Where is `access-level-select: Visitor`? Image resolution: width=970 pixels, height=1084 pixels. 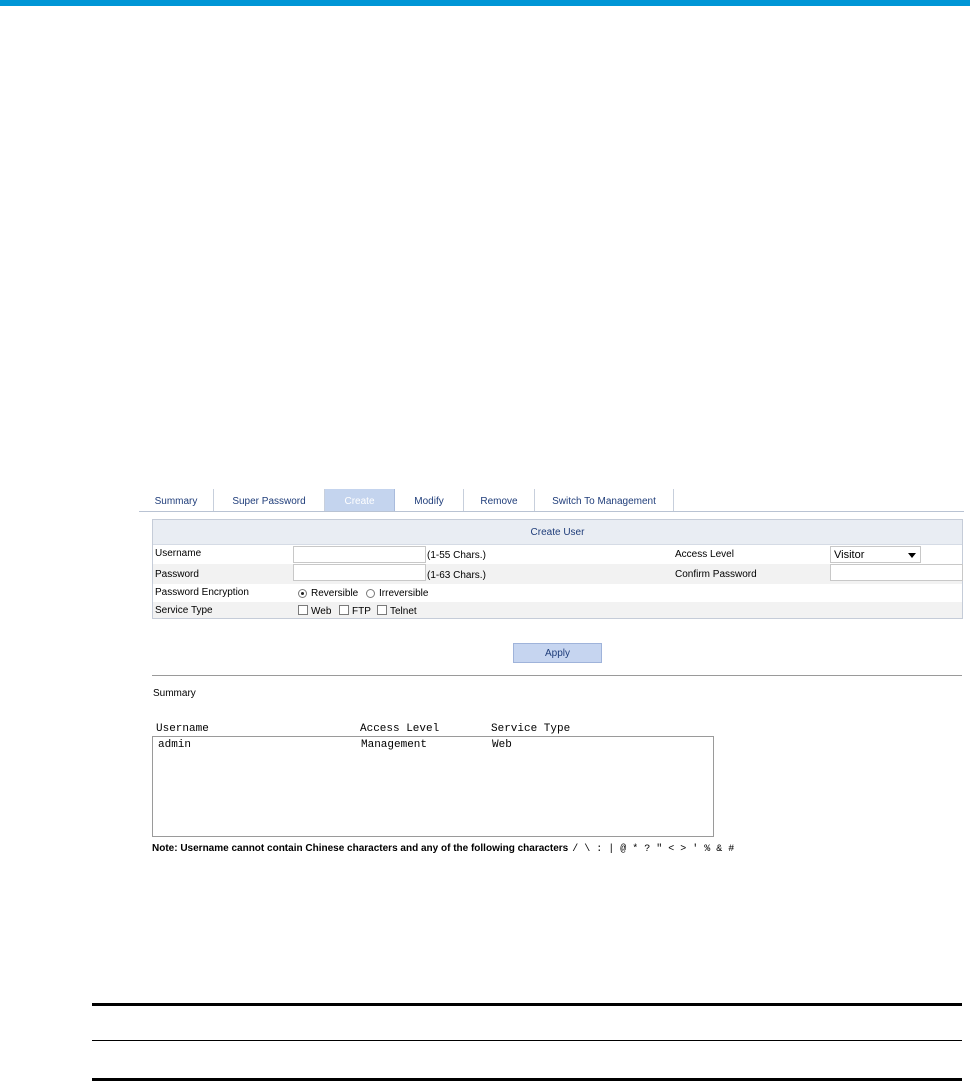 access-level-select: Visitor is located at coordinates (875, 554).